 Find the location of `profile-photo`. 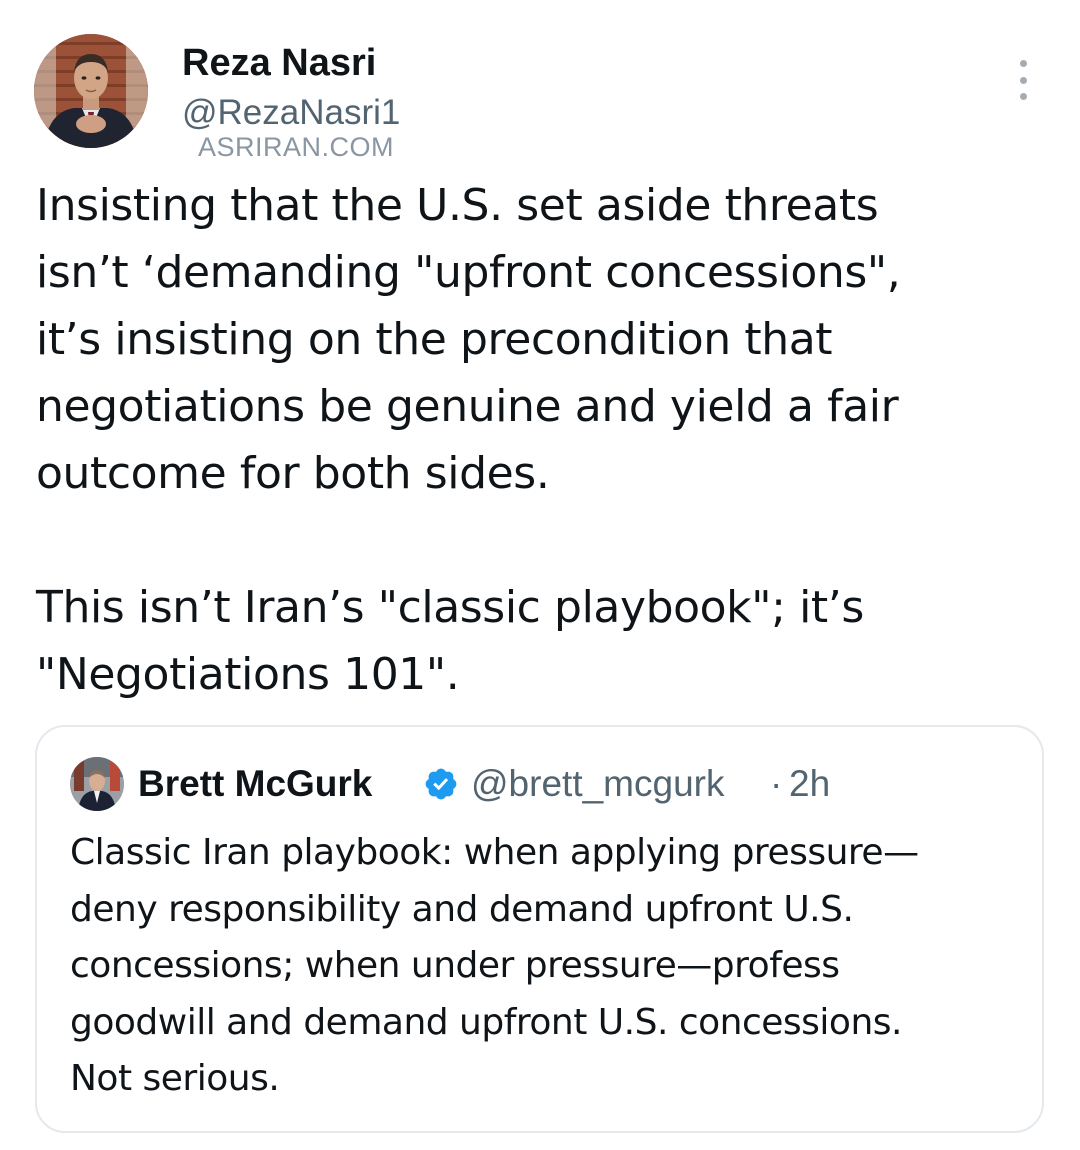

profile-photo is located at coordinates (91, 91).